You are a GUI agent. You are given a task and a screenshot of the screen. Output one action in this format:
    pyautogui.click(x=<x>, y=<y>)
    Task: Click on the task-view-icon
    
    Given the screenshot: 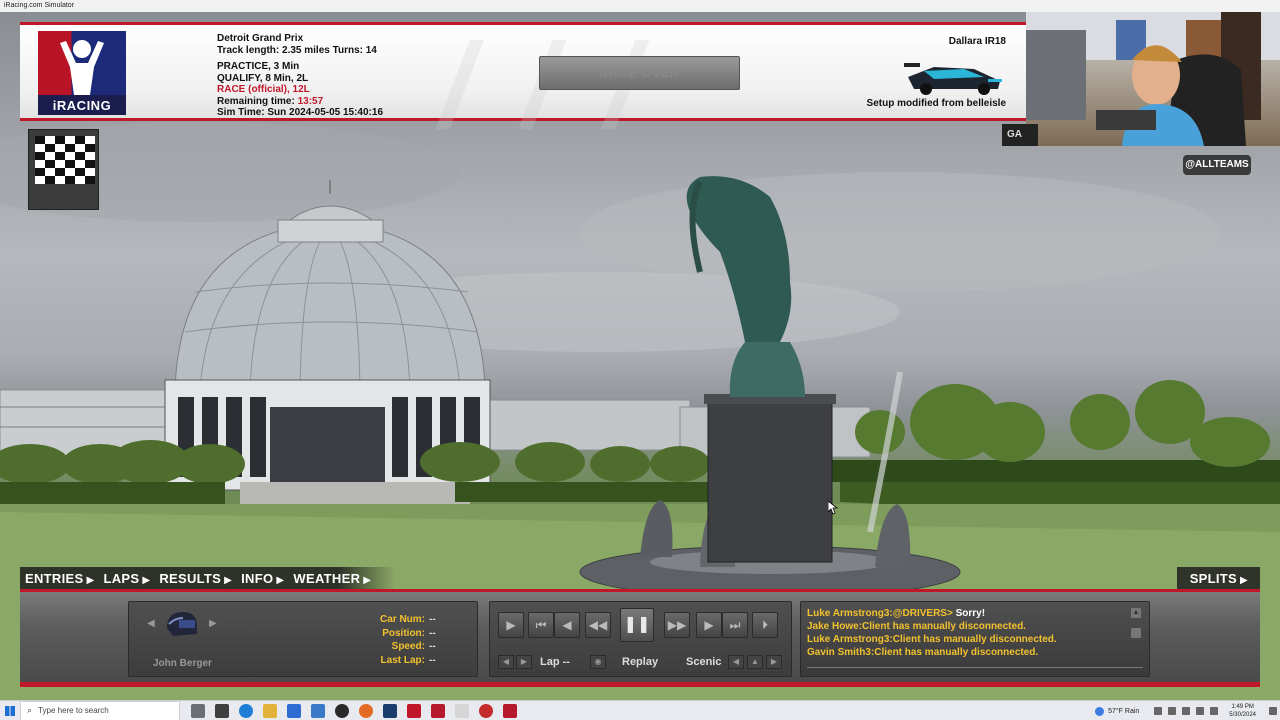 What is the action you would take?
    pyautogui.click(x=222, y=710)
    